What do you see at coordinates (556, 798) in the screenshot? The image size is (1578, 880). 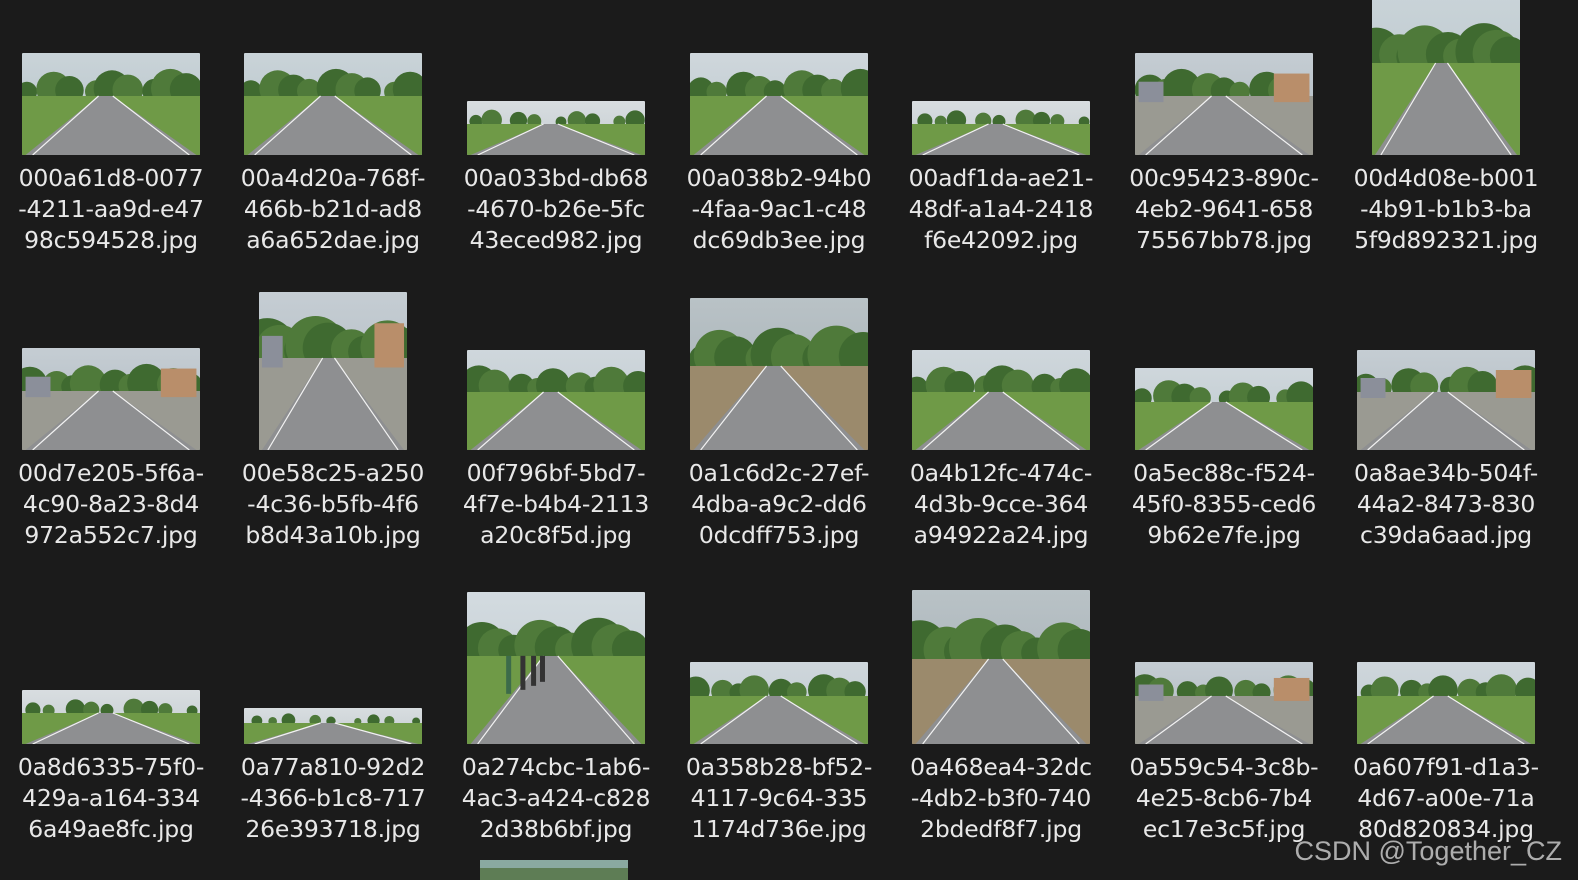 I see `file-name: 0a274cbc-1ab6- 4ac3-a424-c828 2d38b6bf.jpg` at bounding box center [556, 798].